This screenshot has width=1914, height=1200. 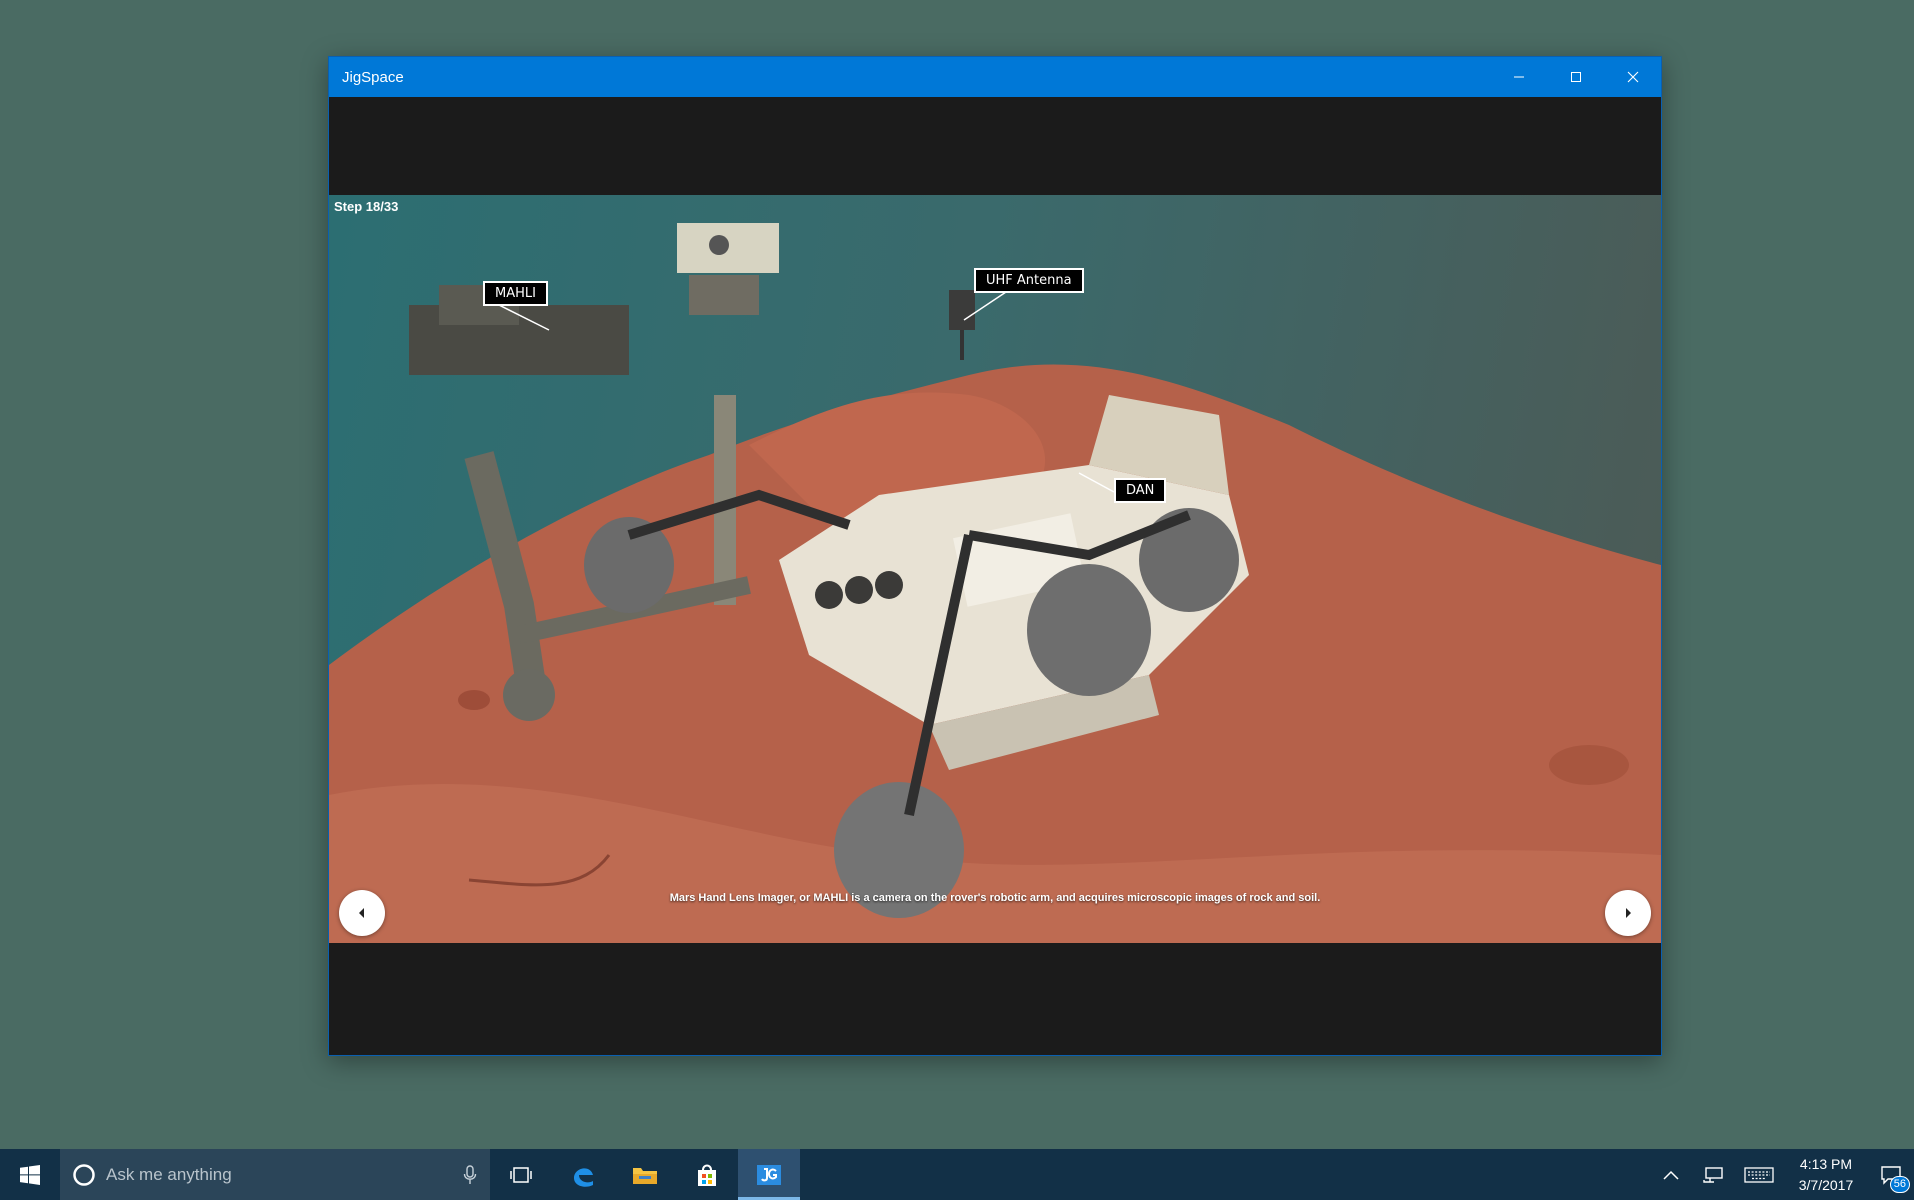 I want to click on task-view-icon, so click(x=521, y=1174).